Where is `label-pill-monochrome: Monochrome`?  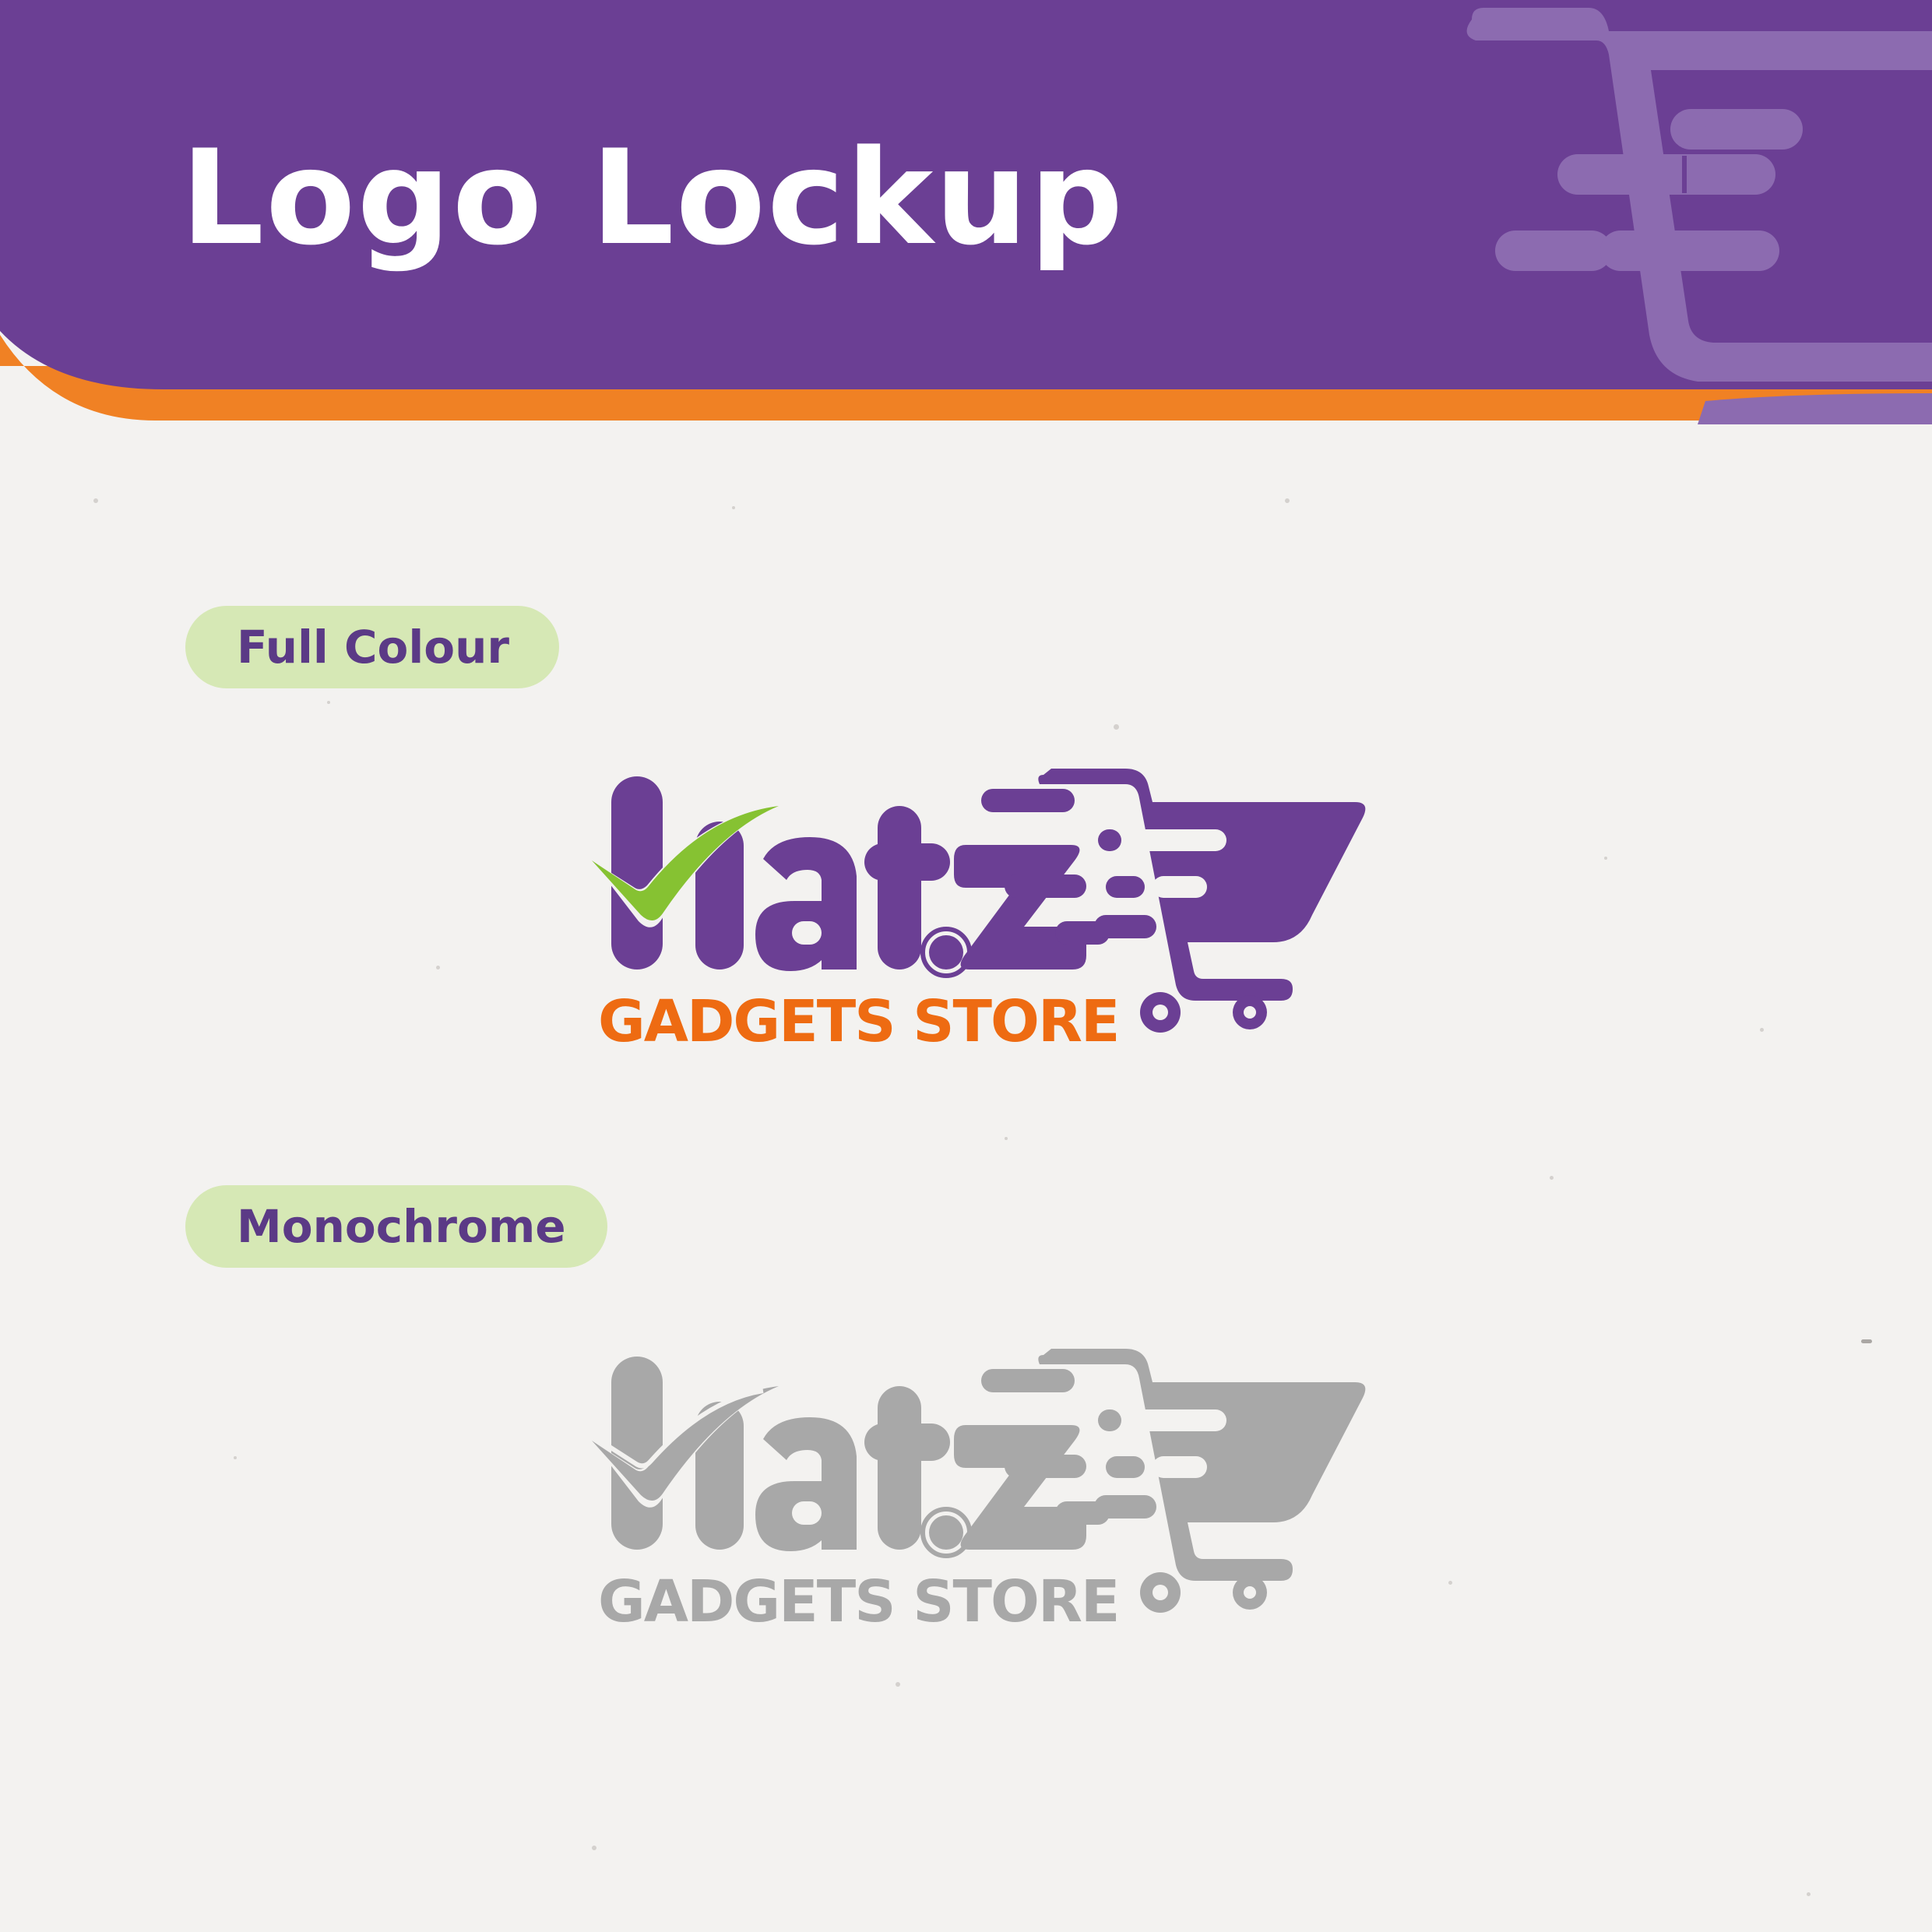
label-pill-monochrome: Monochrome is located at coordinates (396, 1226).